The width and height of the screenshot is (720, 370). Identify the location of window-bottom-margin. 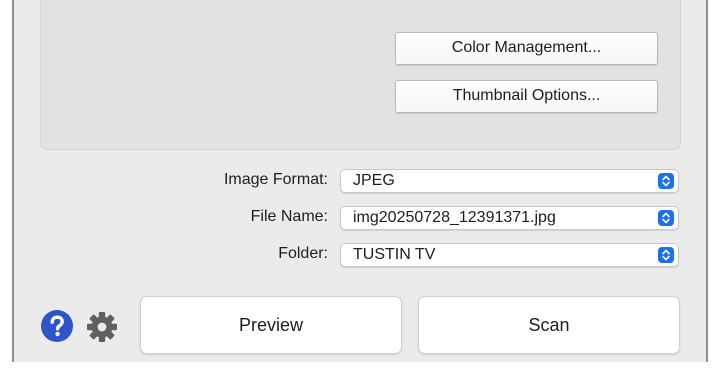
(360, 366).